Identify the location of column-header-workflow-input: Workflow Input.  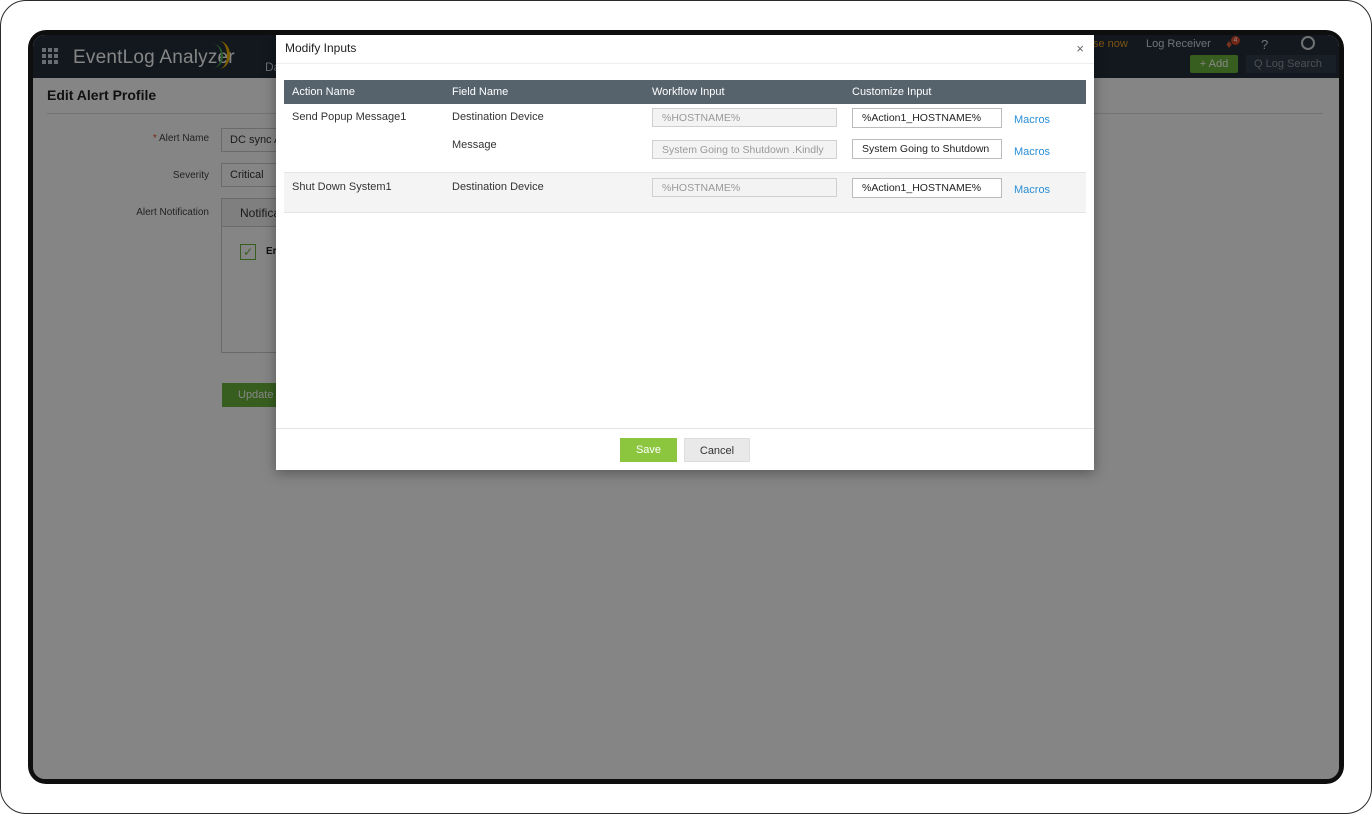
(688, 92).